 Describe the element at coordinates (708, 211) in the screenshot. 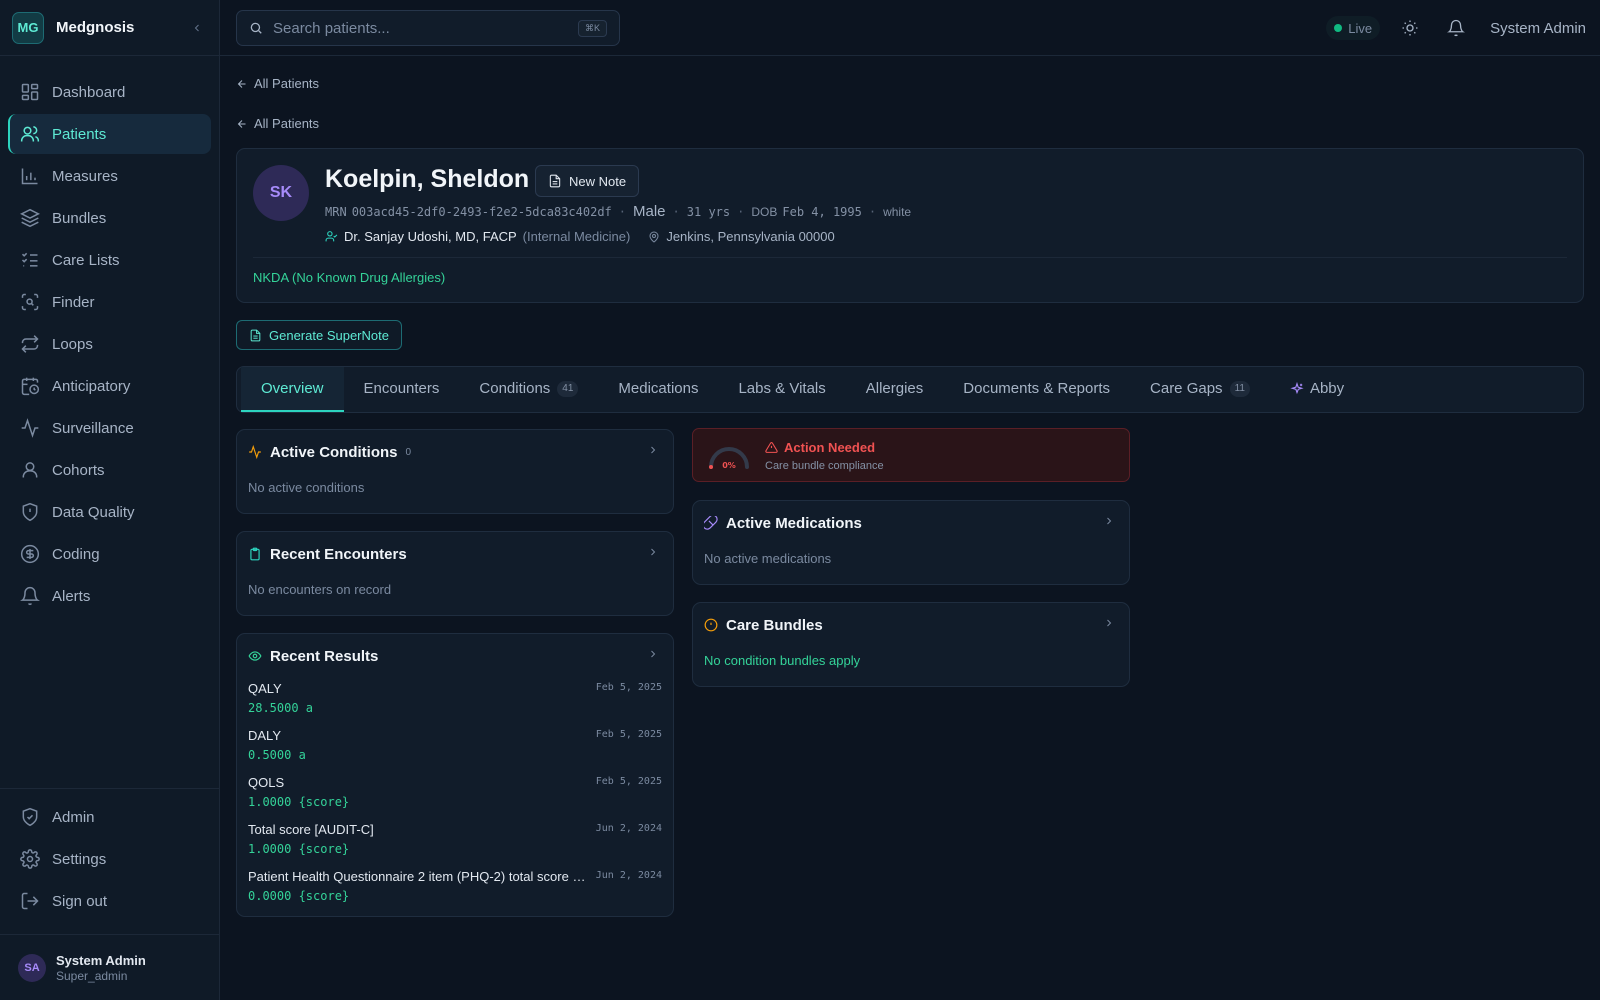

I see `patient-age: 31 yrs` at that location.